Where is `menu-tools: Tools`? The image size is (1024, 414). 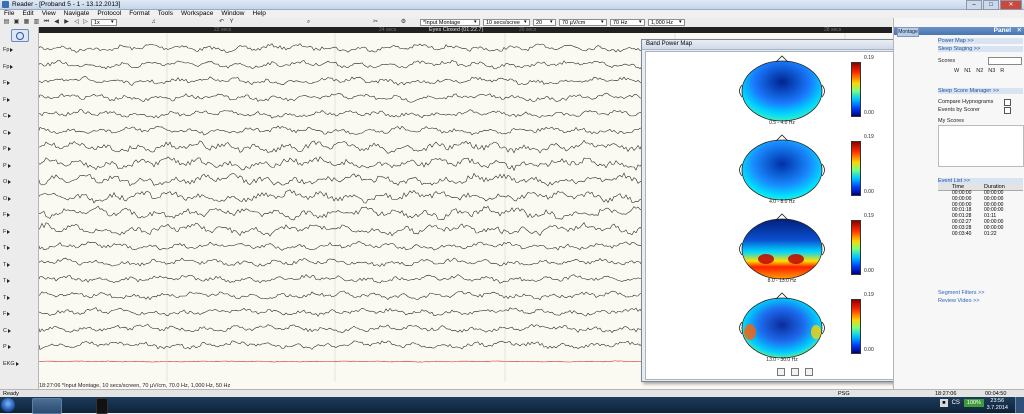
menu-tools: Tools is located at coordinates (165, 14).